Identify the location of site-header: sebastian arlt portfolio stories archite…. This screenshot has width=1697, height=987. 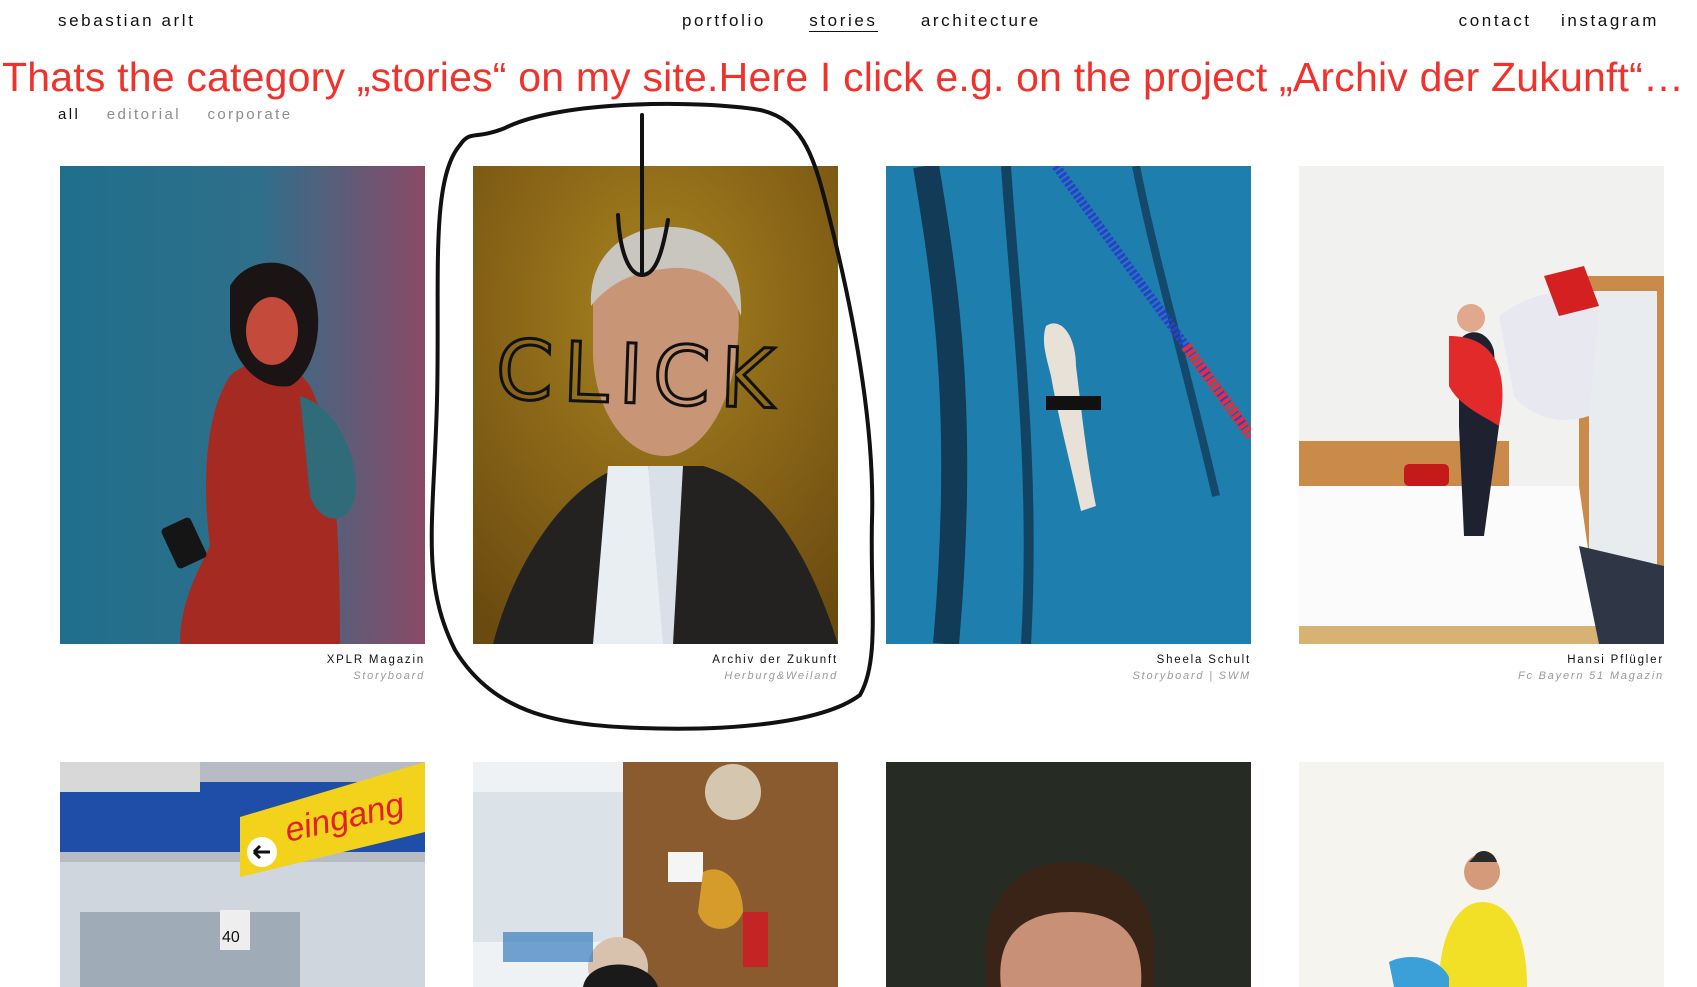
(848, 22).